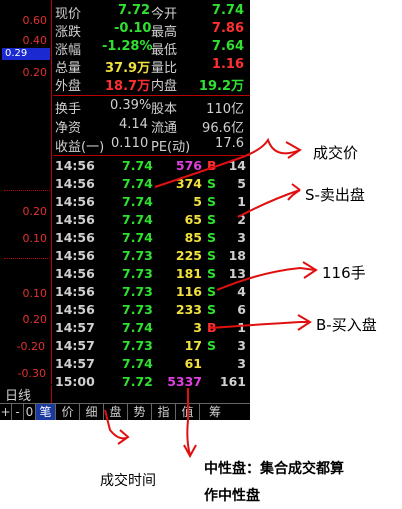  I want to click on annotation-sell: S-卖出盘, so click(335, 195).